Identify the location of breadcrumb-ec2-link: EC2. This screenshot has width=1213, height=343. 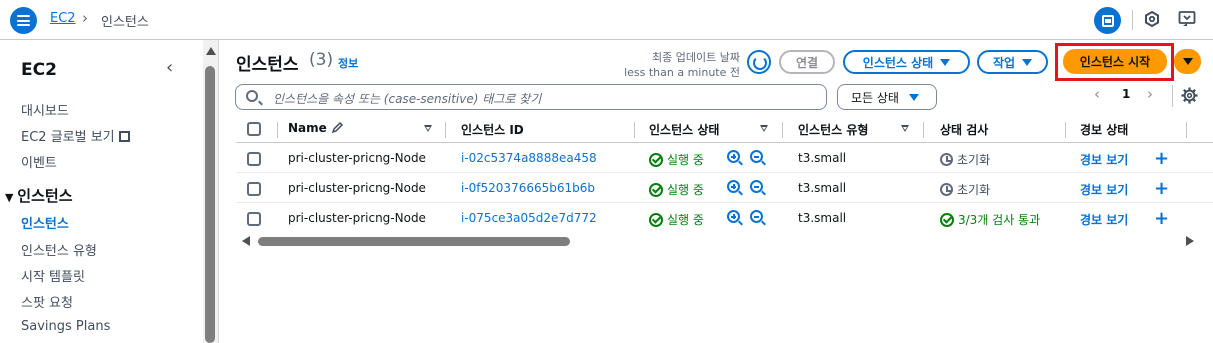
(63, 18).